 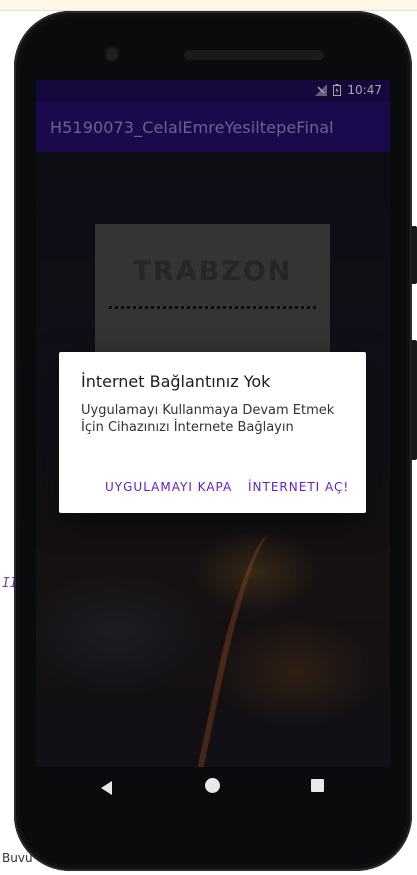 I want to click on power-button, so click(x=414, y=255).